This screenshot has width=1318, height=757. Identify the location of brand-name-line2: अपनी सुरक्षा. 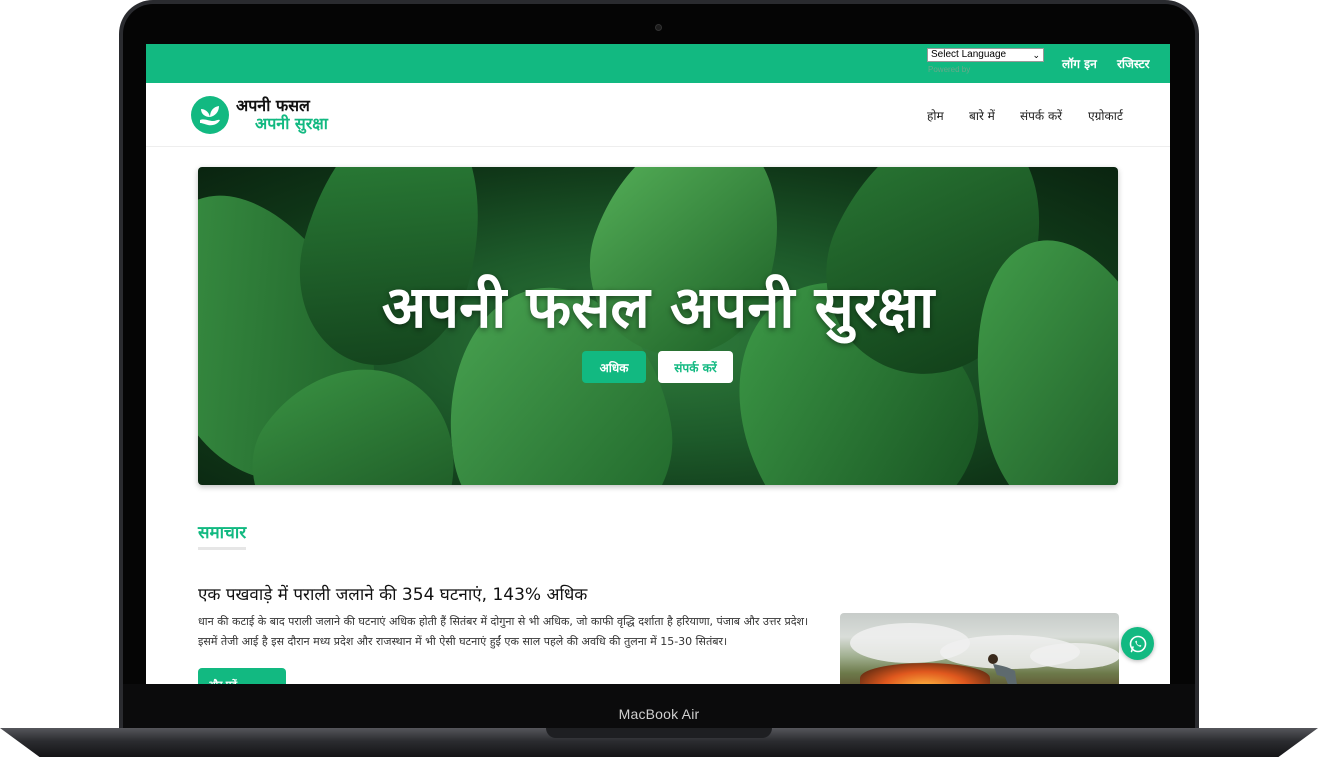
(291, 123).